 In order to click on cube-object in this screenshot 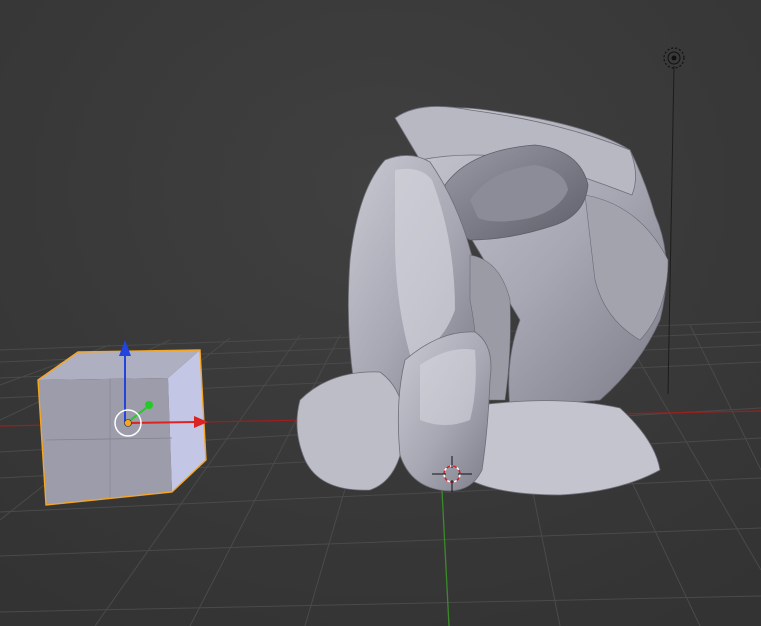, I will do `click(122, 427)`.